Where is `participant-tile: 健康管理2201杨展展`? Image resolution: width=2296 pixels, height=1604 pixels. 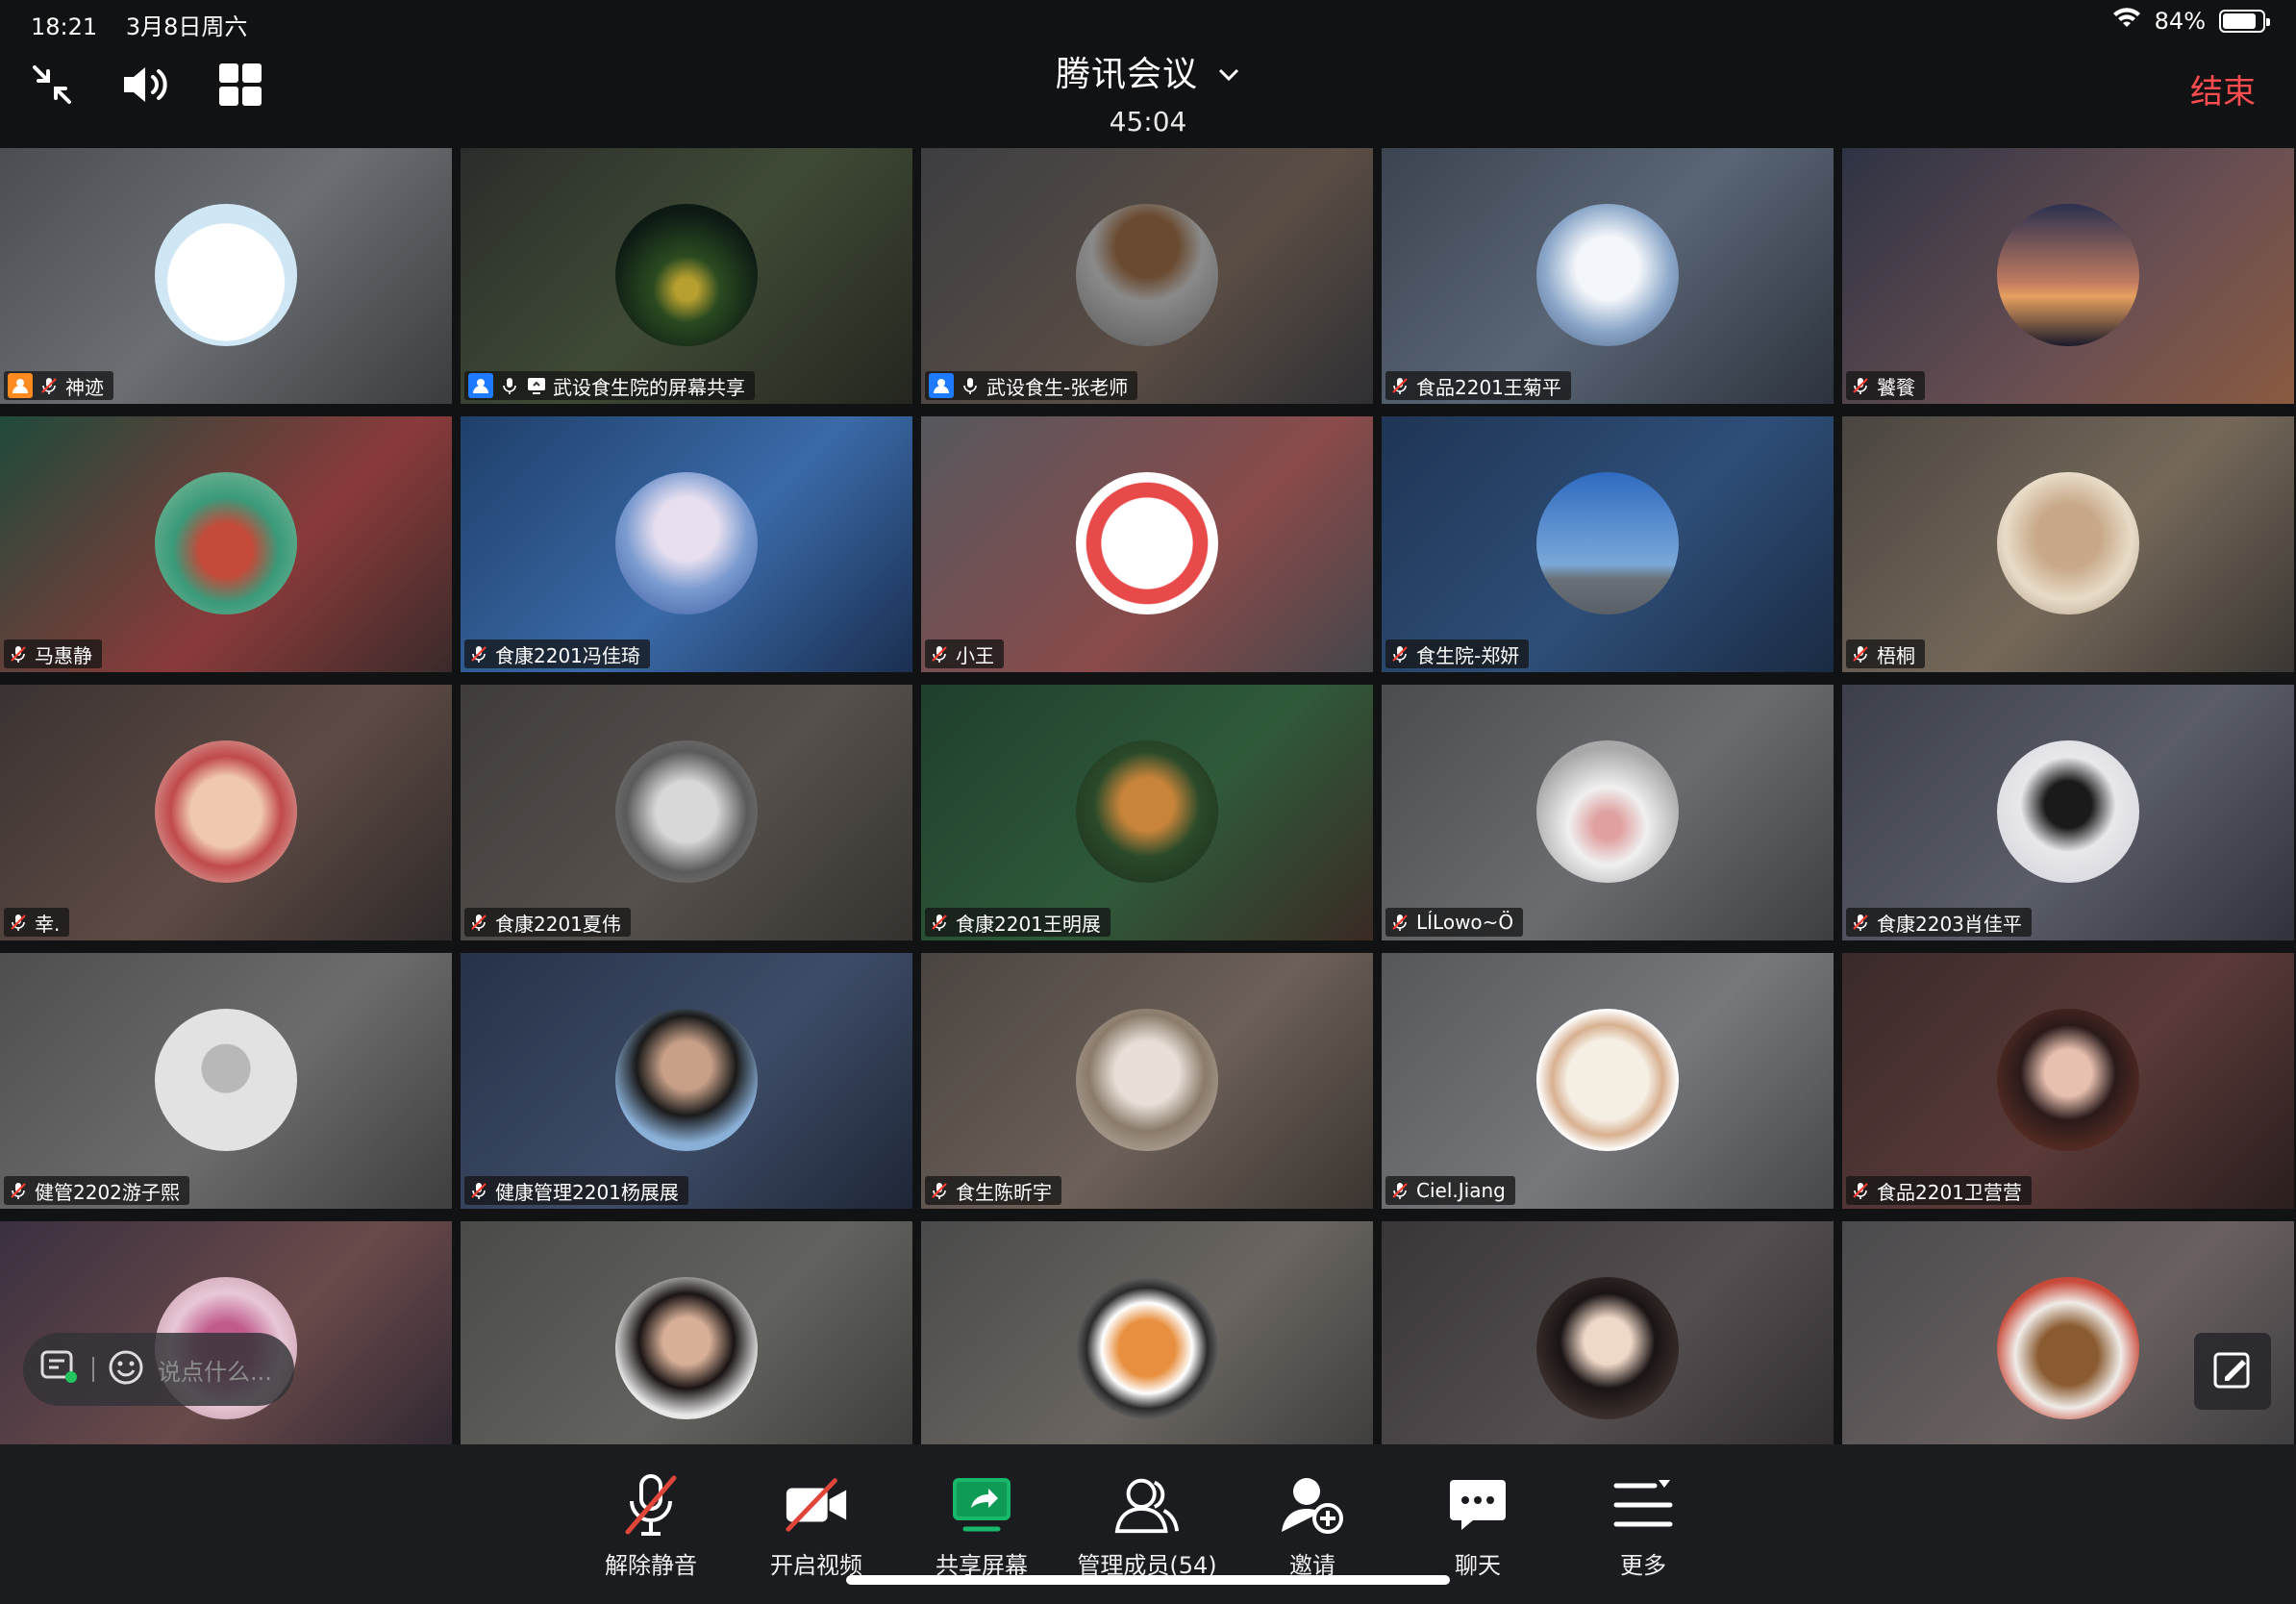 participant-tile: 健康管理2201杨展展 is located at coordinates (686, 1081).